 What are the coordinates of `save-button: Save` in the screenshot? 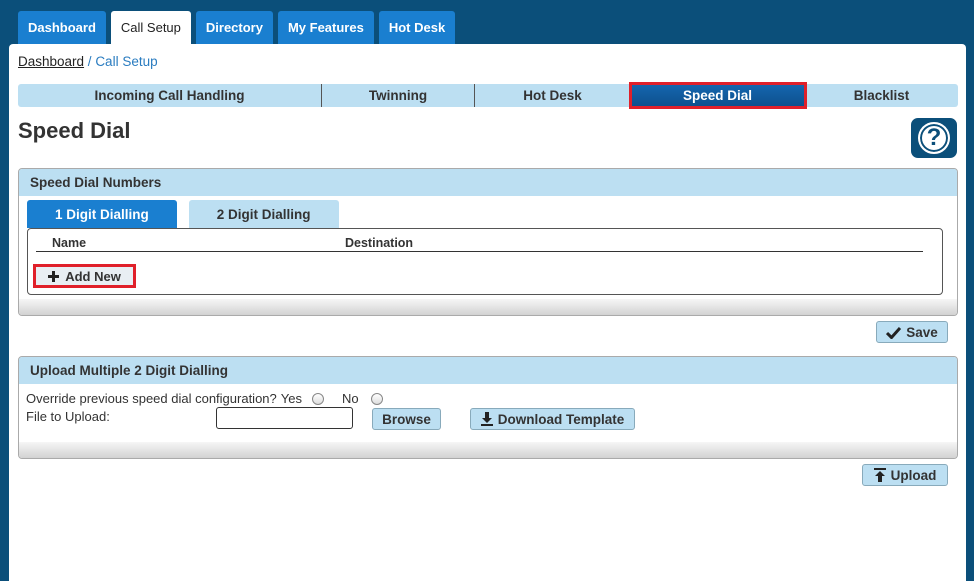 It's located at (912, 332).